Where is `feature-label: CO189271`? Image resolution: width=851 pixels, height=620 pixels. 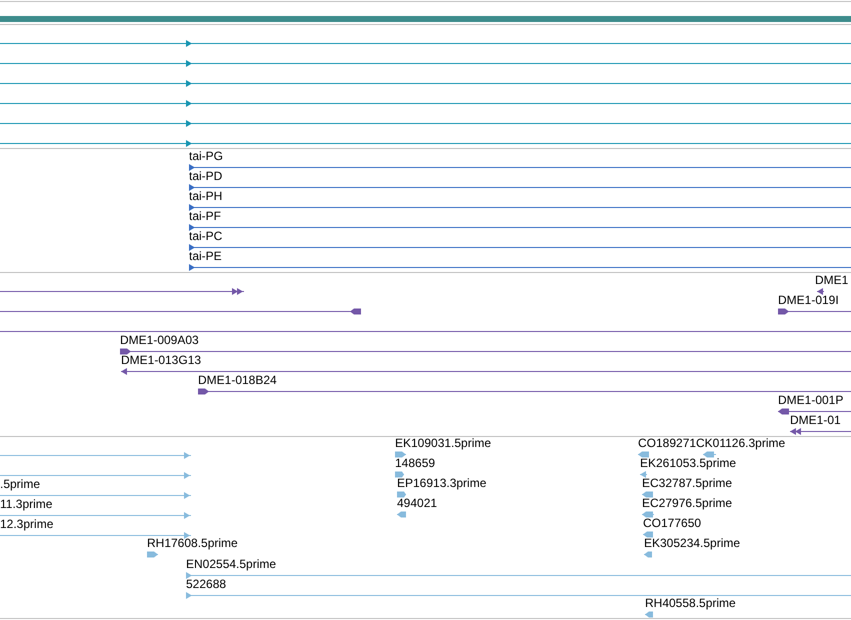 feature-label: CO189271 is located at coordinates (667, 443).